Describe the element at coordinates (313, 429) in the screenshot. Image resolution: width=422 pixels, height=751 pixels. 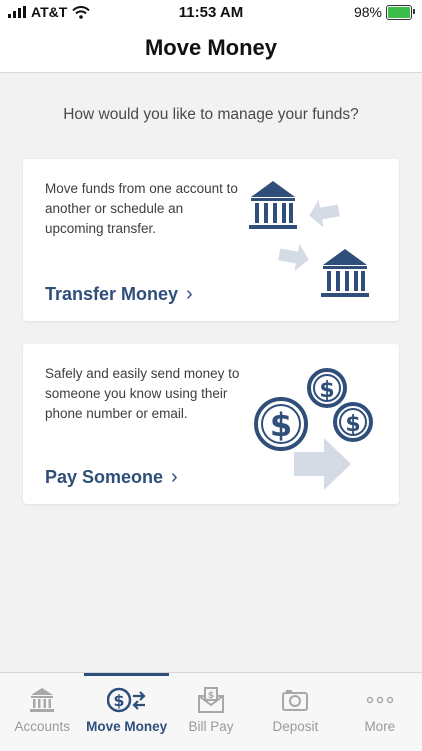
I see `send-money-illustration: $ $ $` at that location.